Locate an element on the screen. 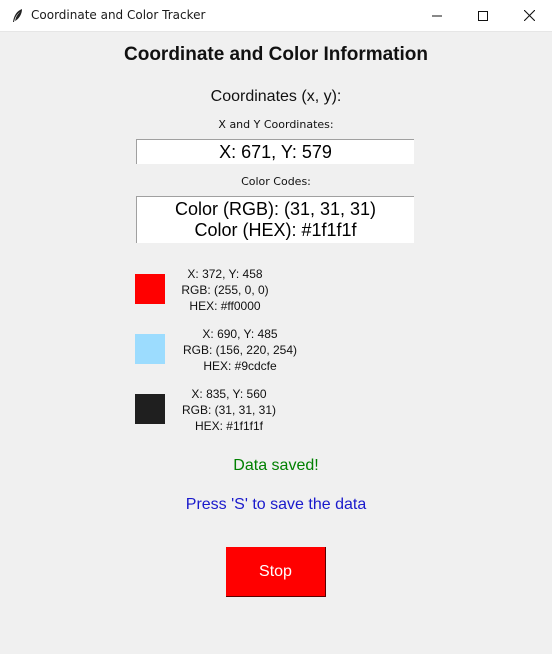 This screenshot has width=552, height=654. stop-button: Stop is located at coordinates (276, 572).